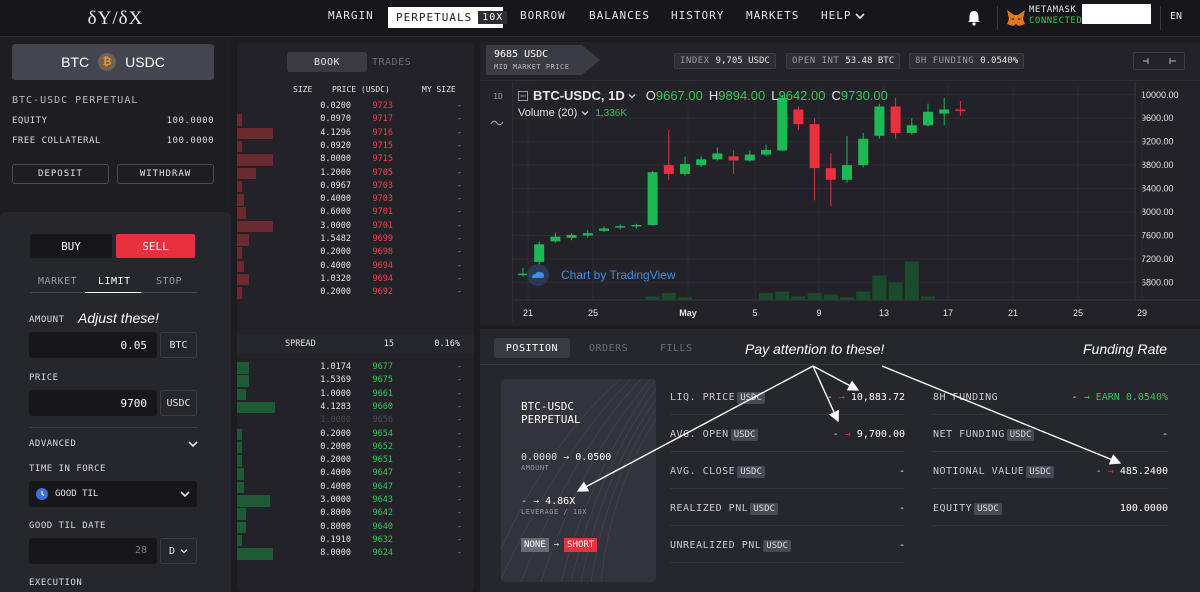  I want to click on divider, so click(113, 427).